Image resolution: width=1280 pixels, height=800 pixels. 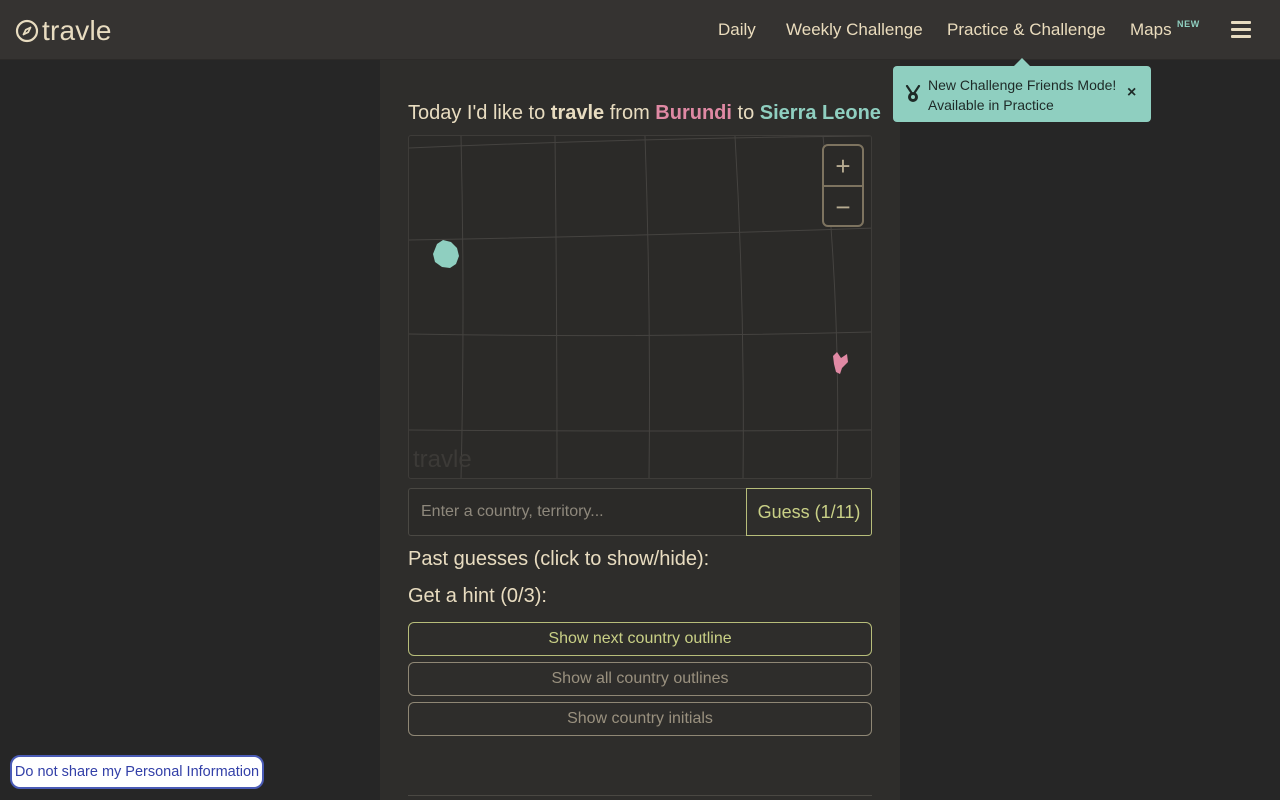 I want to click on privacy-opt-out-button: Do not share my Personal Information, so click(x=137, y=772).